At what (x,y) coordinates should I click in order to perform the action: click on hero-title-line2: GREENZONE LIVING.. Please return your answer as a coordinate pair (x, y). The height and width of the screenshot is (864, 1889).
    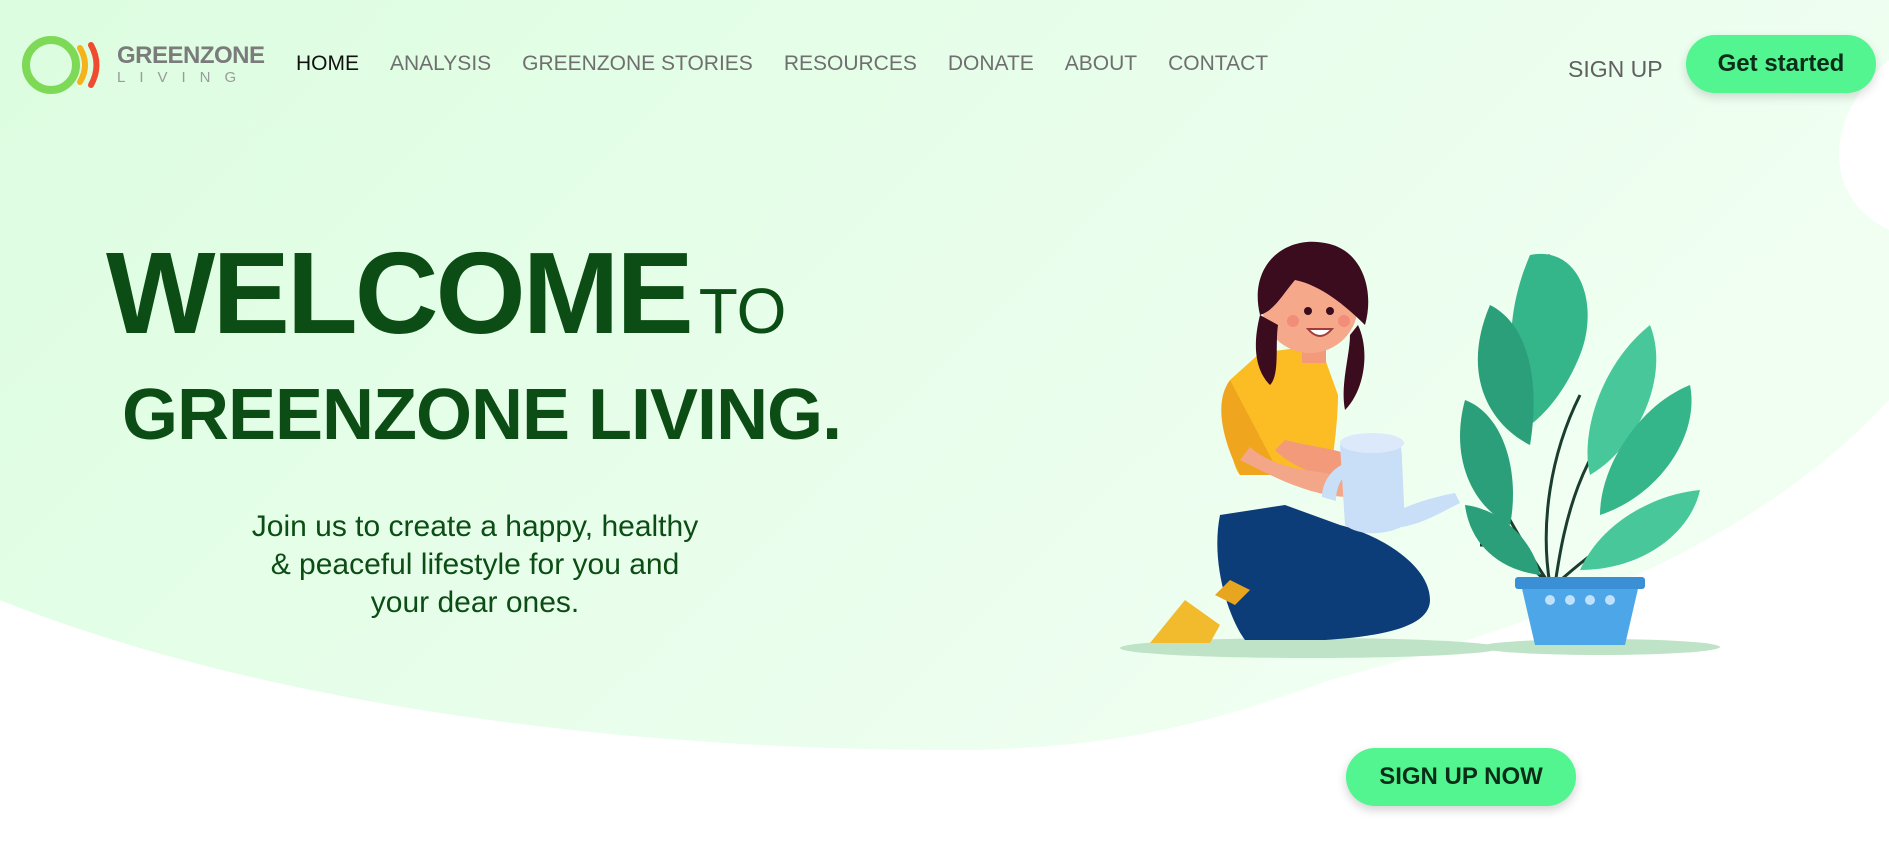
    Looking at the image, I should click on (482, 415).